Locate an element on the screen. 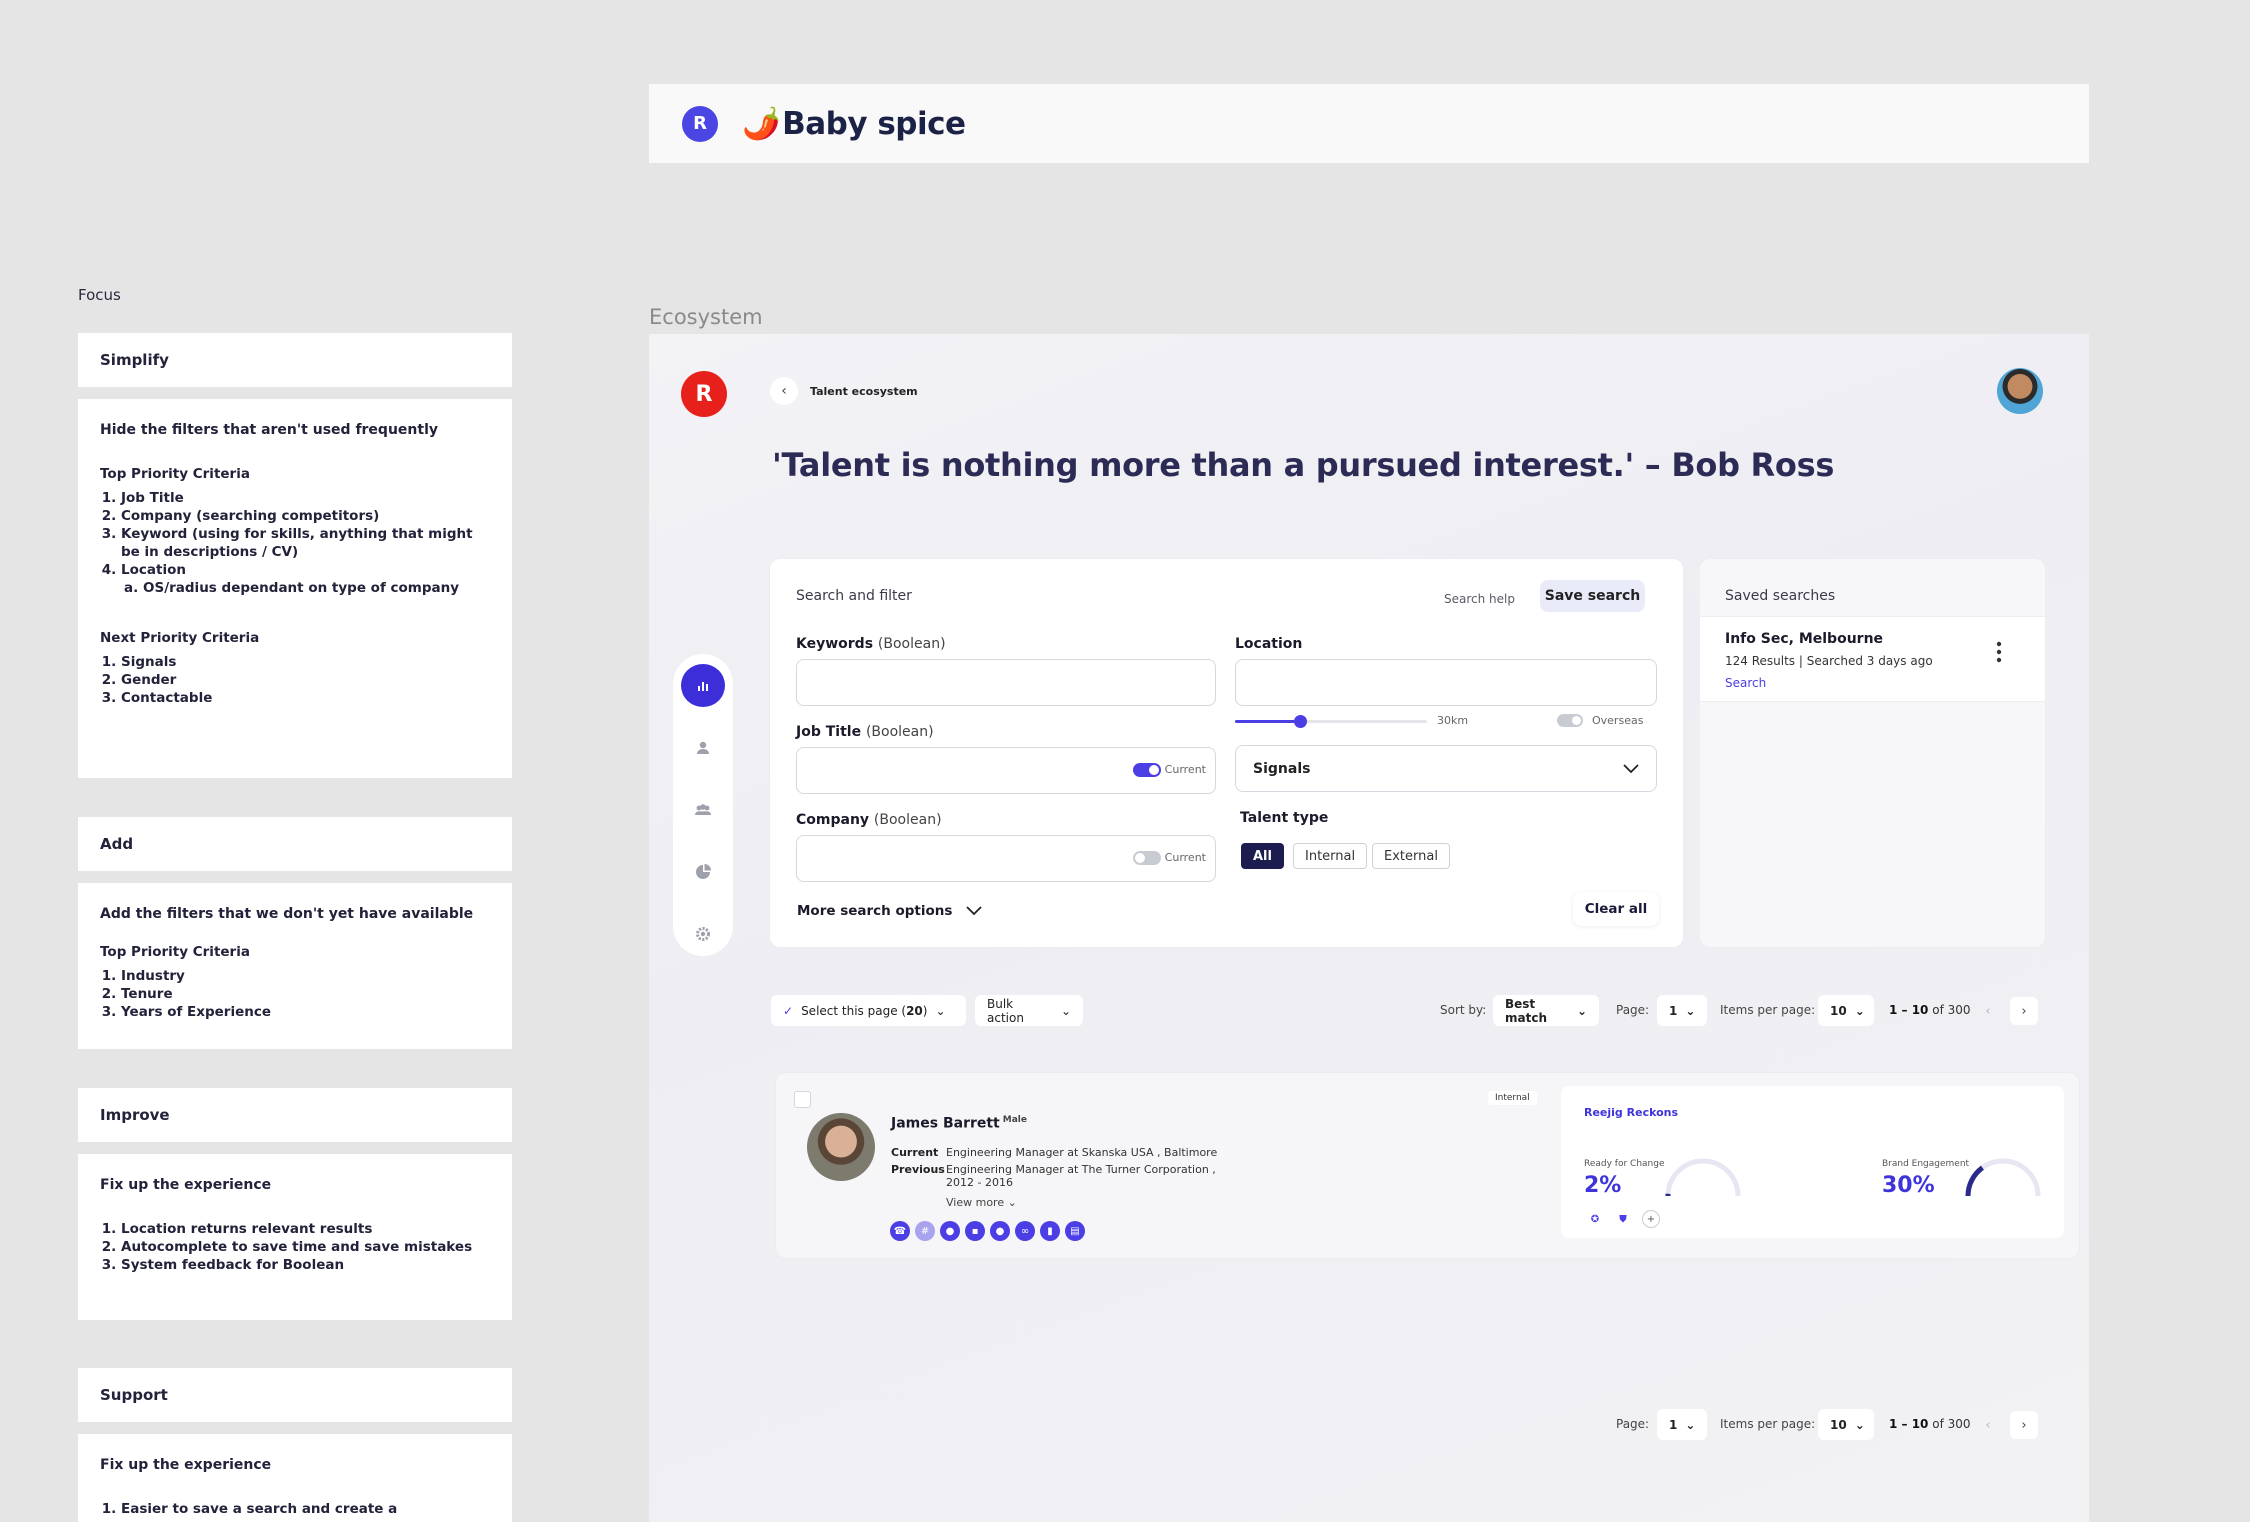 The image size is (2250, 1522). list-item: Job Title is located at coordinates (305, 498).